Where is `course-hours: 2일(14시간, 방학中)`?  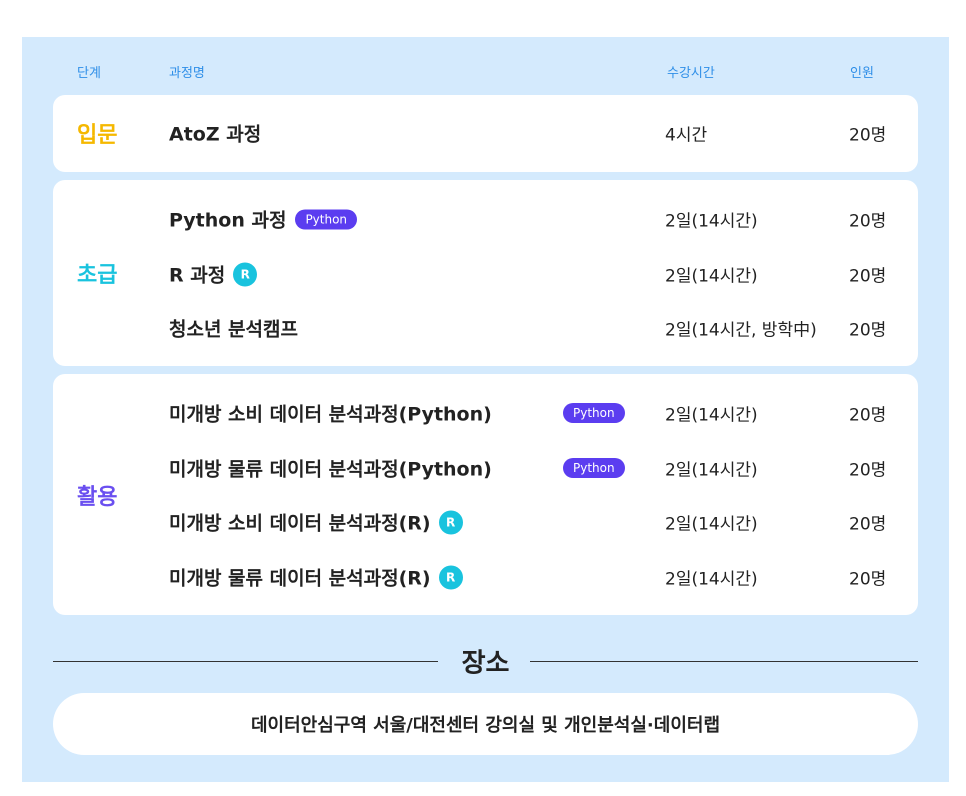 course-hours: 2일(14시간, 방학中) is located at coordinates (741, 330).